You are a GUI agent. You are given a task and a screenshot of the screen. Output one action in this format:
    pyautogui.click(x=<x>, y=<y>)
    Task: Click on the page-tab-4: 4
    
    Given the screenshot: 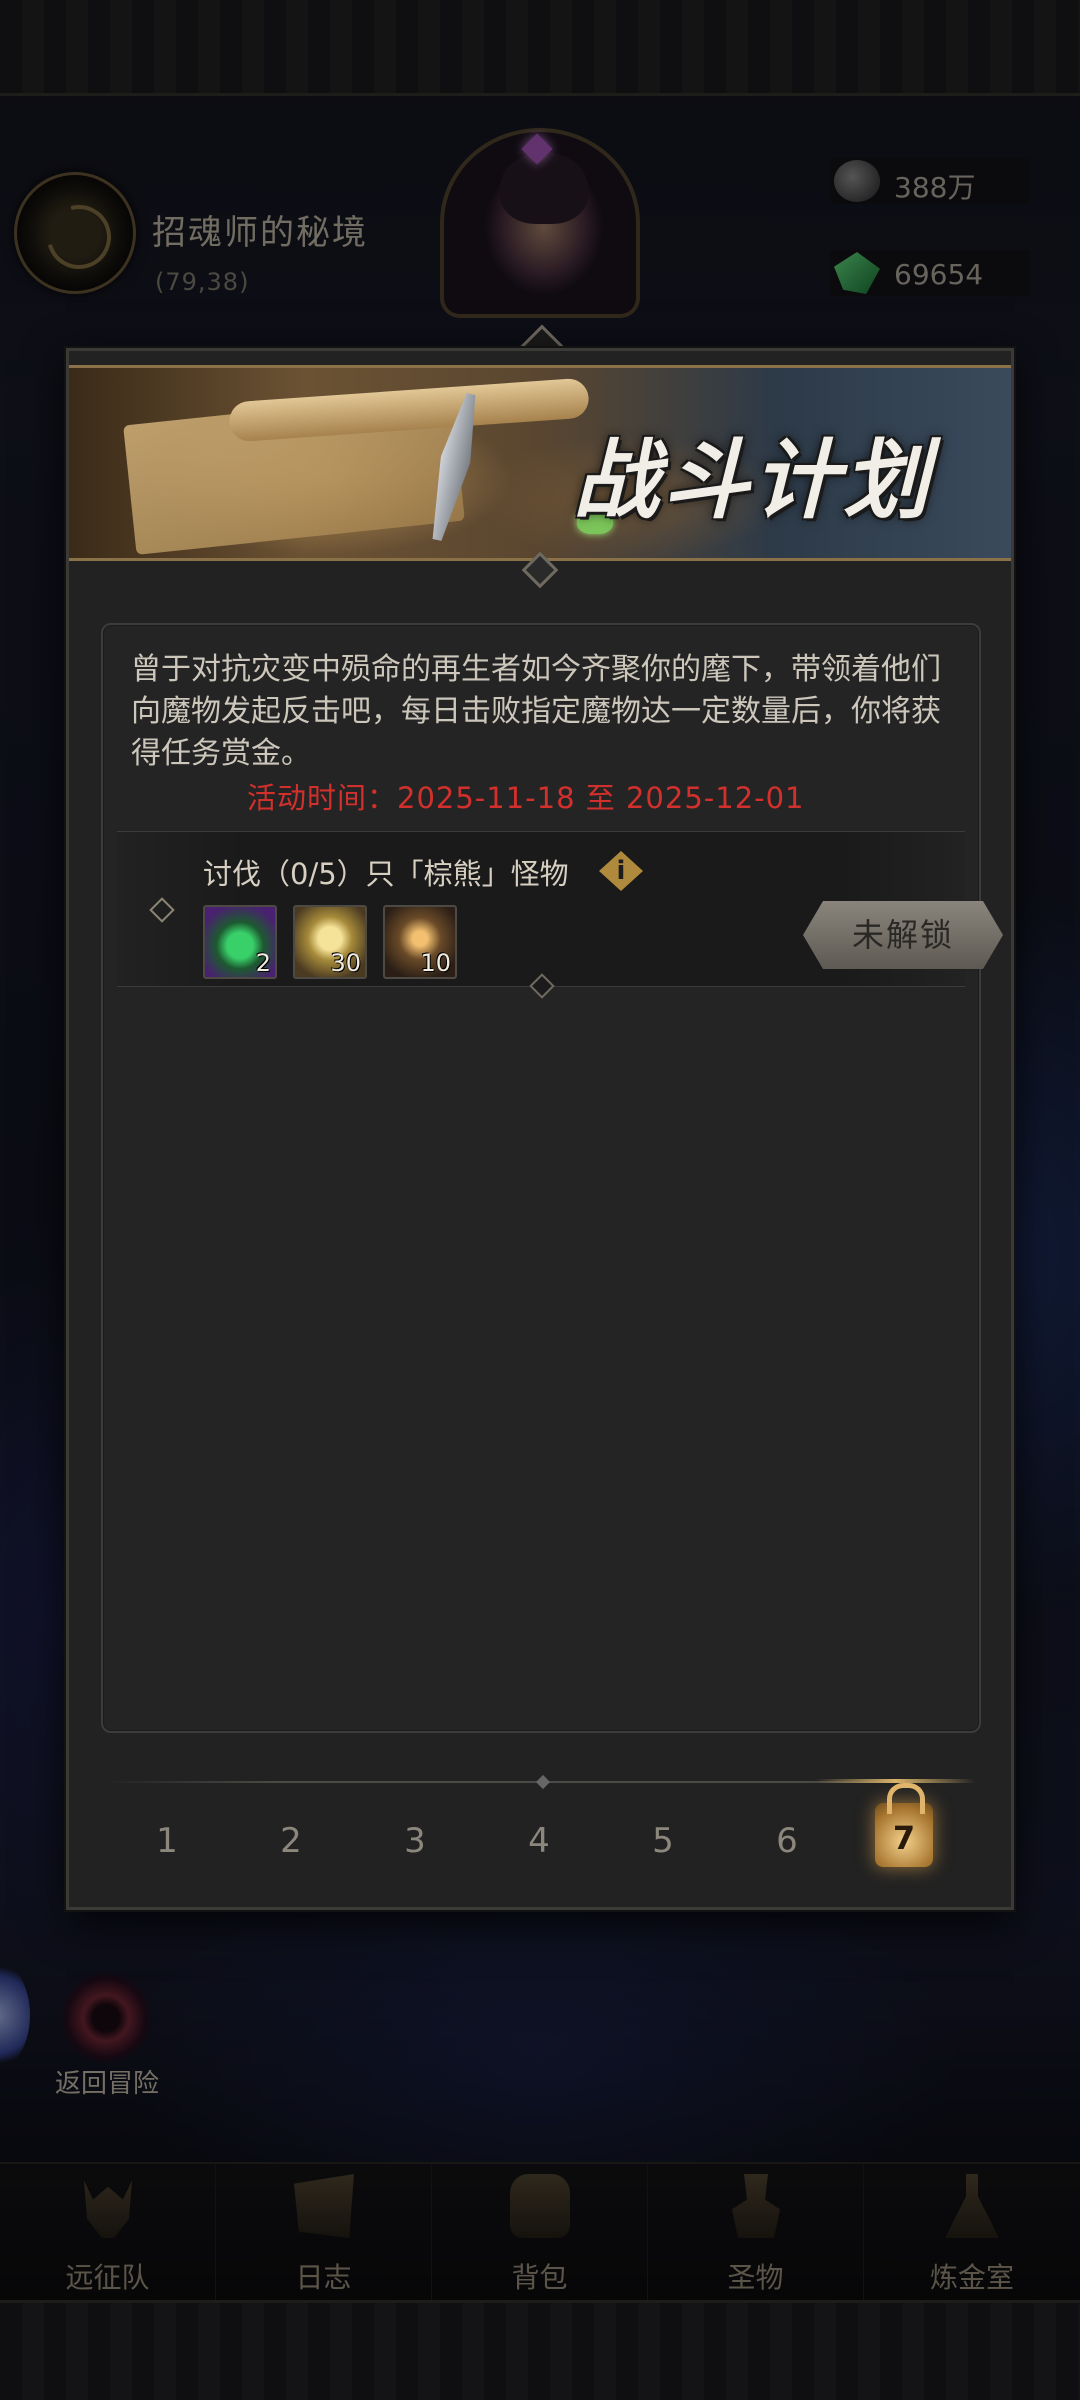 What is the action you would take?
    pyautogui.click(x=539, y=1841)
    